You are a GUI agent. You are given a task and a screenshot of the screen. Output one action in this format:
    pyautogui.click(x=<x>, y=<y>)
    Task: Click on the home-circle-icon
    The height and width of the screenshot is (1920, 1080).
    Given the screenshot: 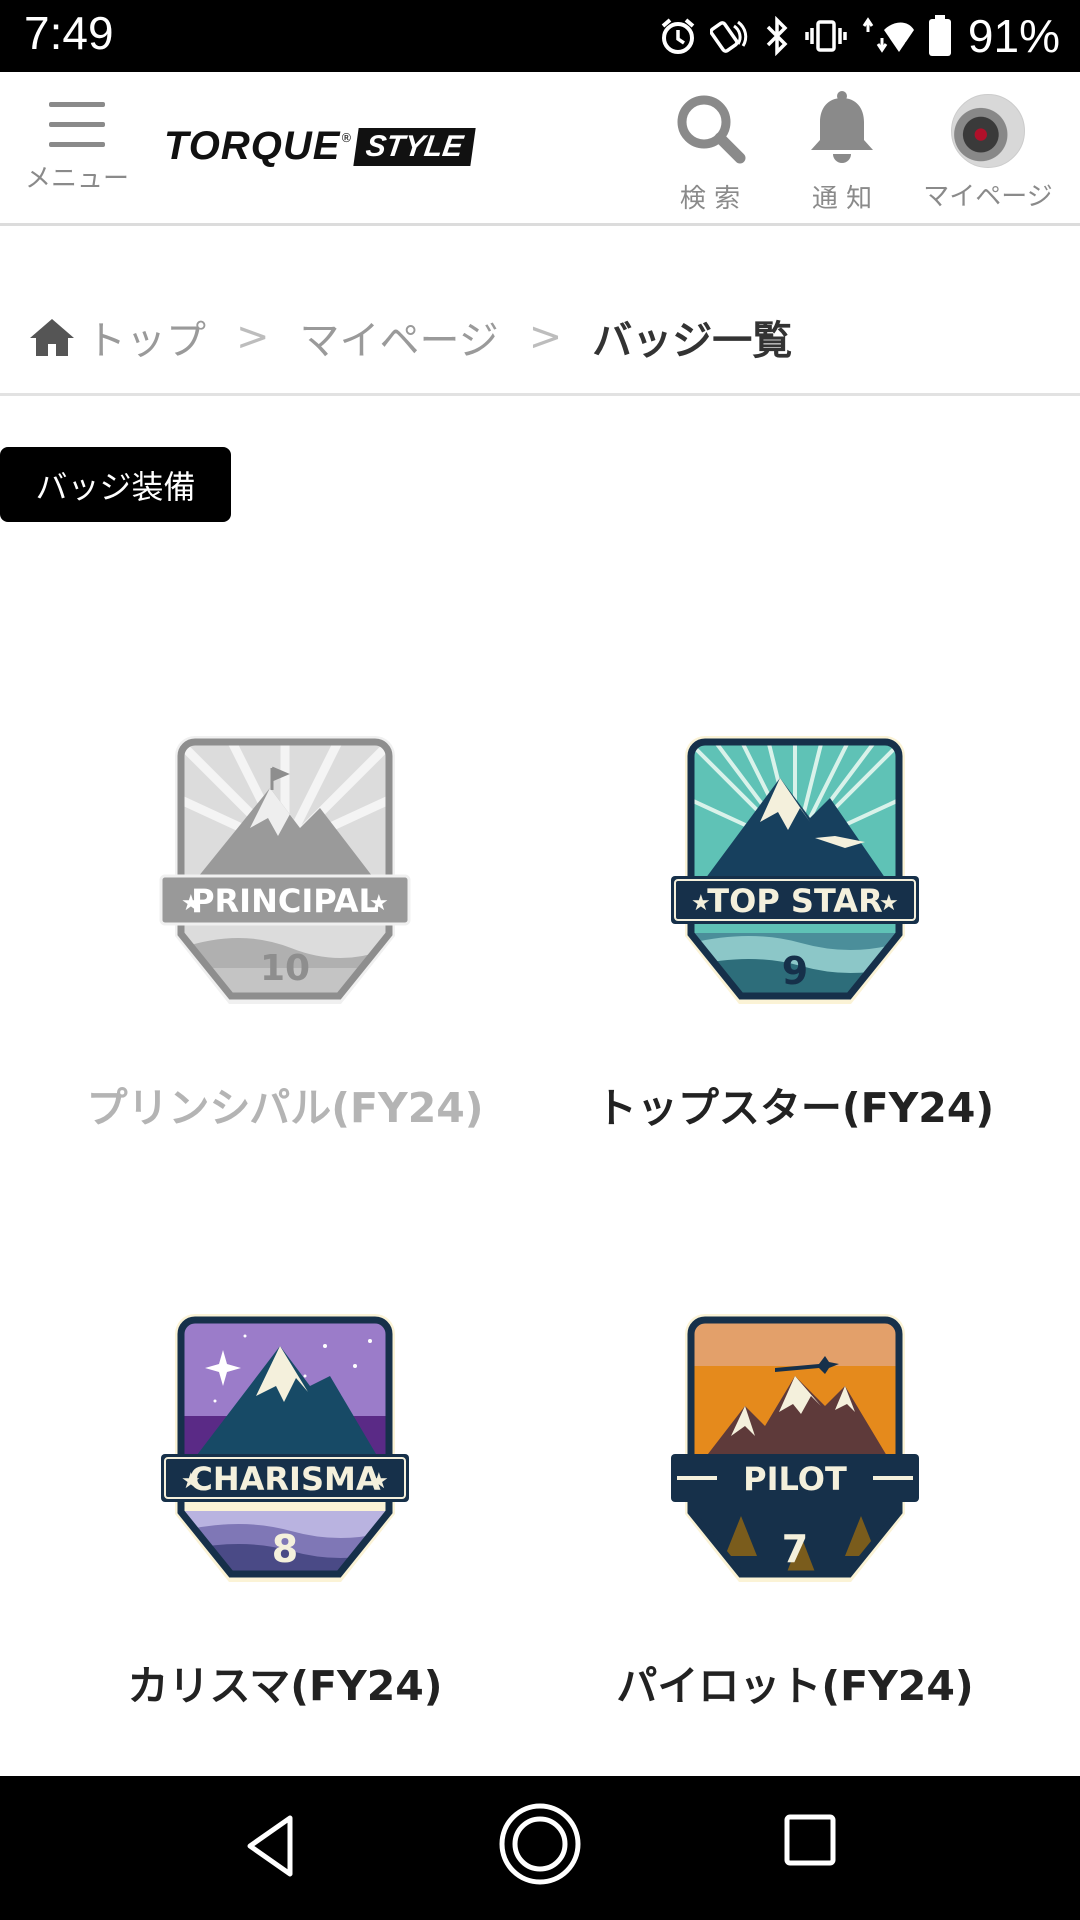 What is the action you would take?
    pyautogui.click(x=540, y=1844)
    